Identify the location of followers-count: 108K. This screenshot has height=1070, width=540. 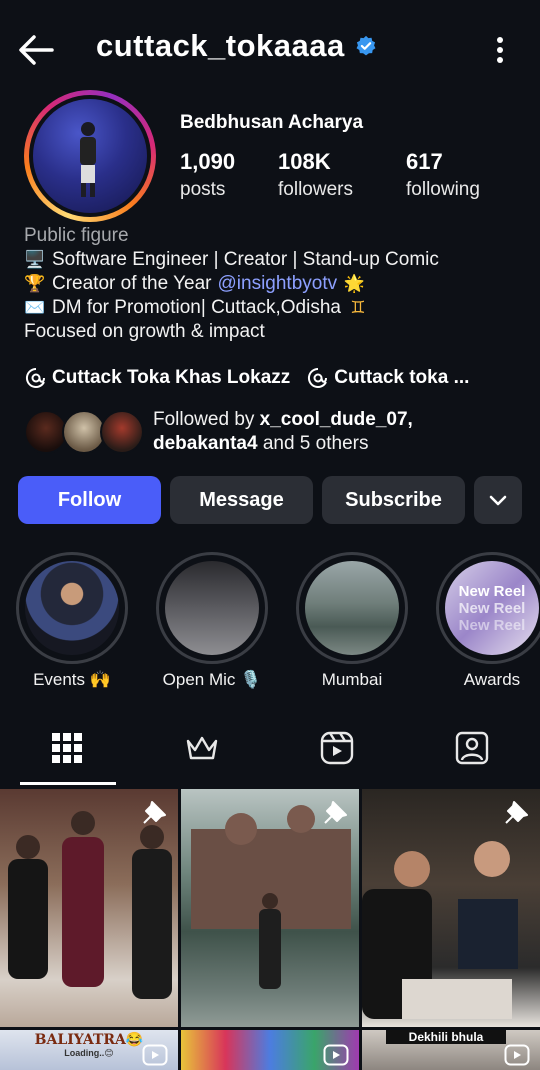
(304, 161).